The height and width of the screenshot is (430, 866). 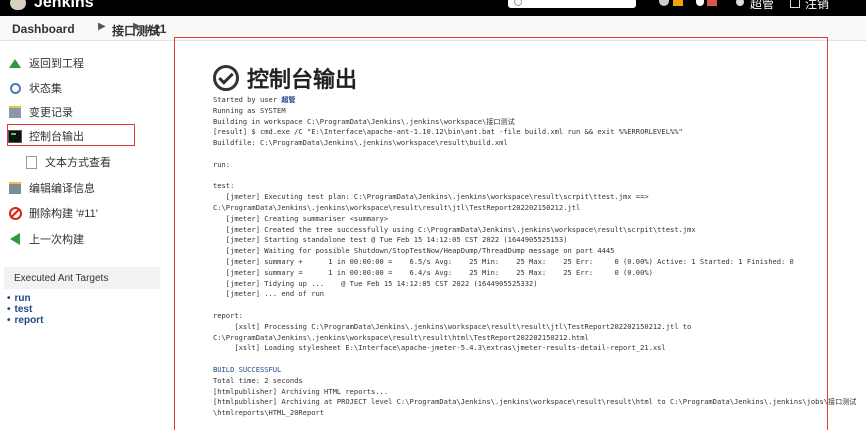 What do you see at coordinates (433, 8) in the screenshot?
I see `top-header: Jenkins 超管 注销` at bounding box center [433, 8].